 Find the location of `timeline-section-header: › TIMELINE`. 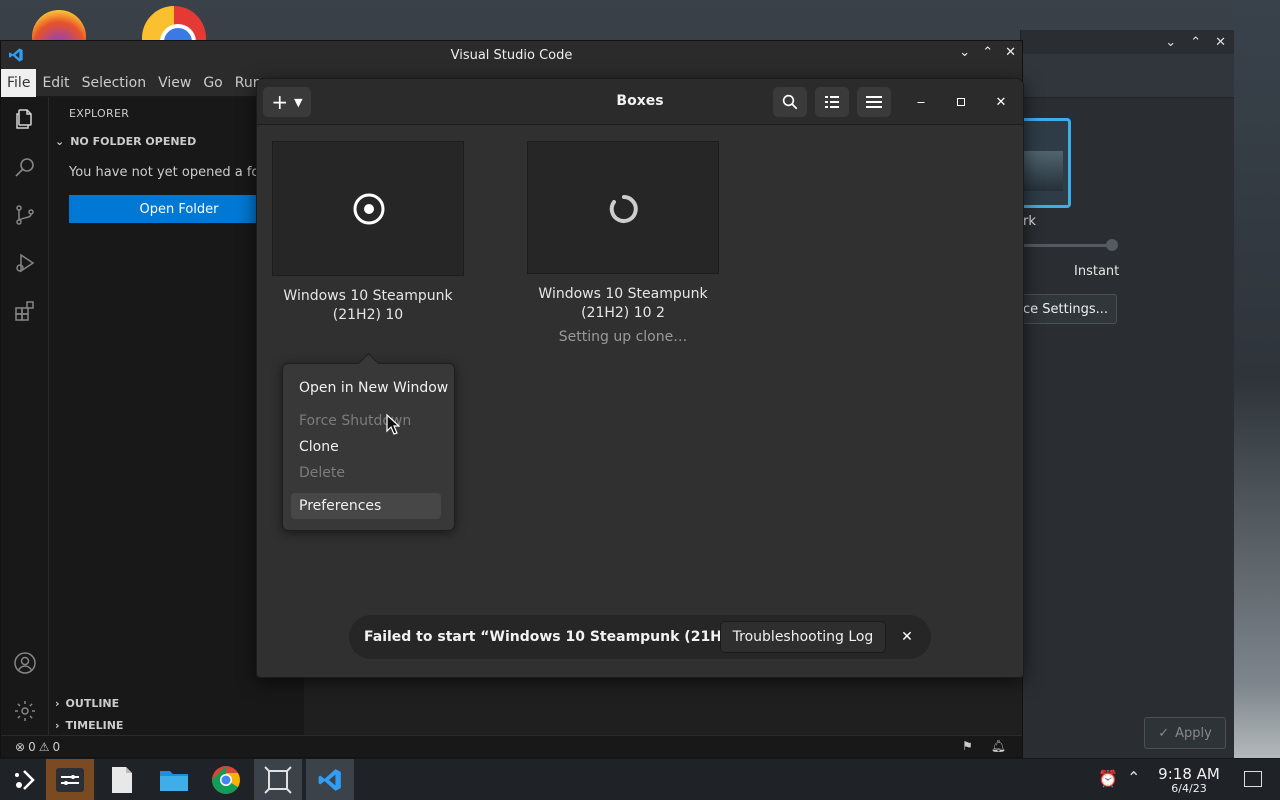

timeline-section-header: › TIMELINE is located at coordinates (89, 725).